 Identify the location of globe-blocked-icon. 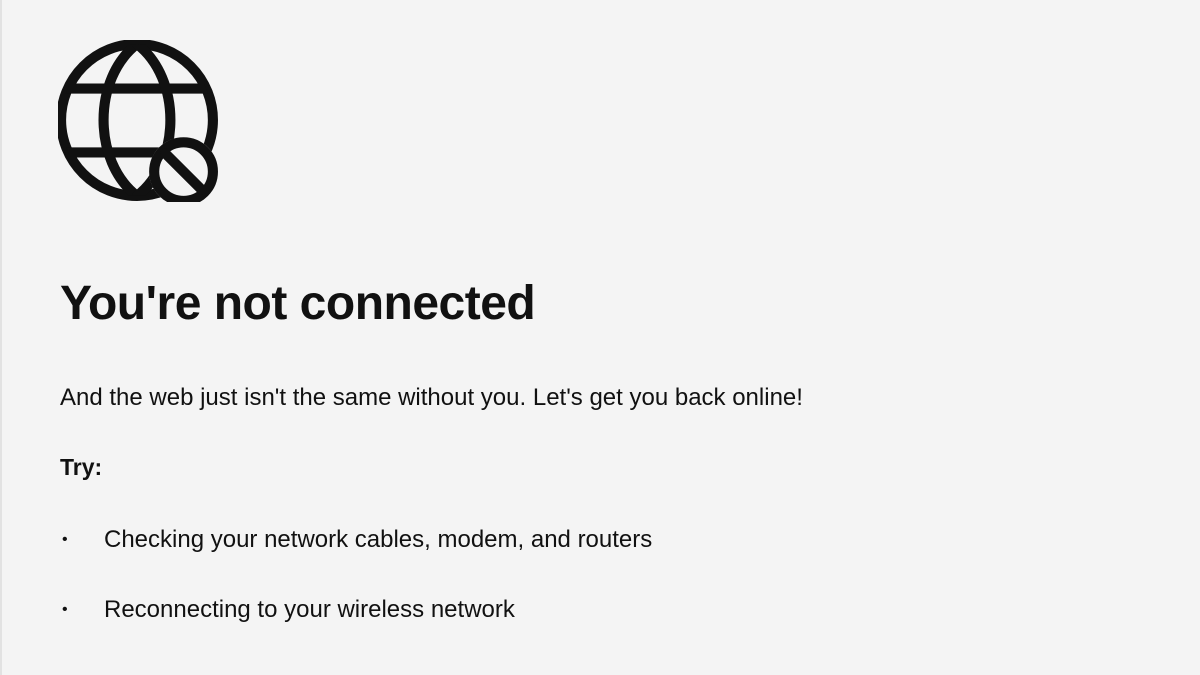
(139, 121).